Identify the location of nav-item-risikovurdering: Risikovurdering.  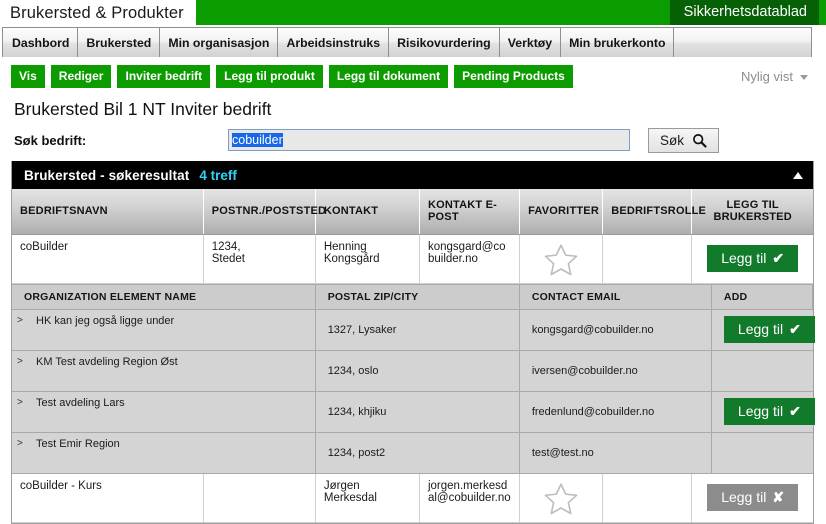
(444, 42).